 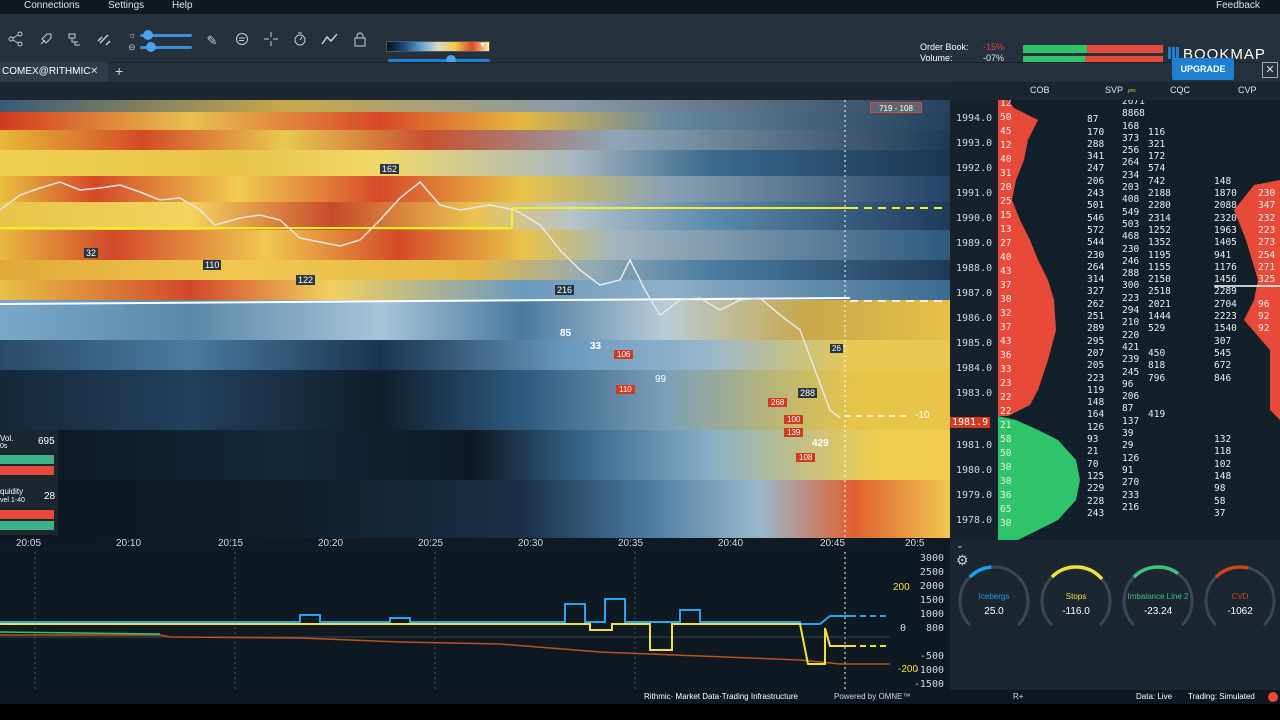 What do you see at coordinates (166, 35) in the screenshot?
I see `brightness-slider` at bounding box center [166, 35].